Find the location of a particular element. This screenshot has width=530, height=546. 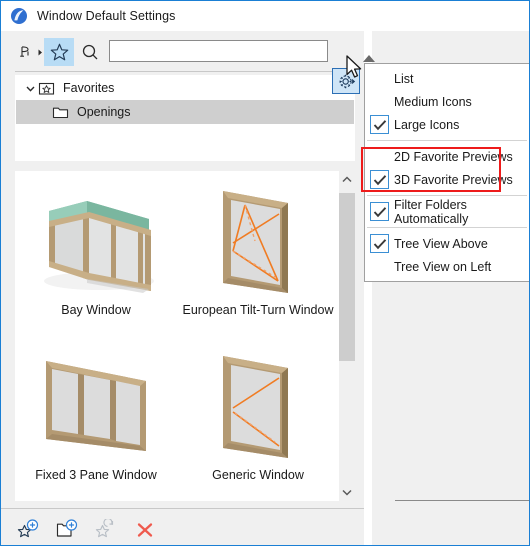

red-x-icon is located at coordinates (145, 530).